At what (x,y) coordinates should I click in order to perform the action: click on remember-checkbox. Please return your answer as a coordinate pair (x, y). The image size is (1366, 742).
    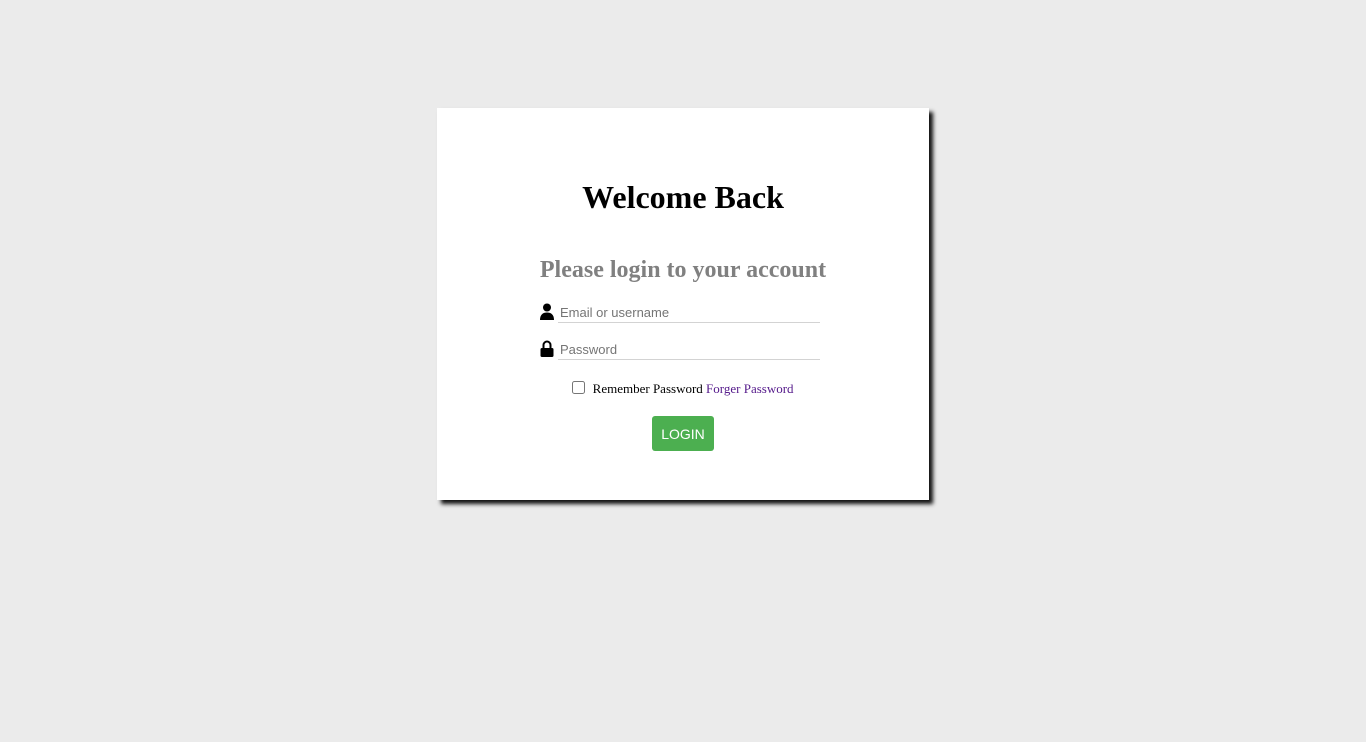
    Looking at the image, I should click on (579, 387).